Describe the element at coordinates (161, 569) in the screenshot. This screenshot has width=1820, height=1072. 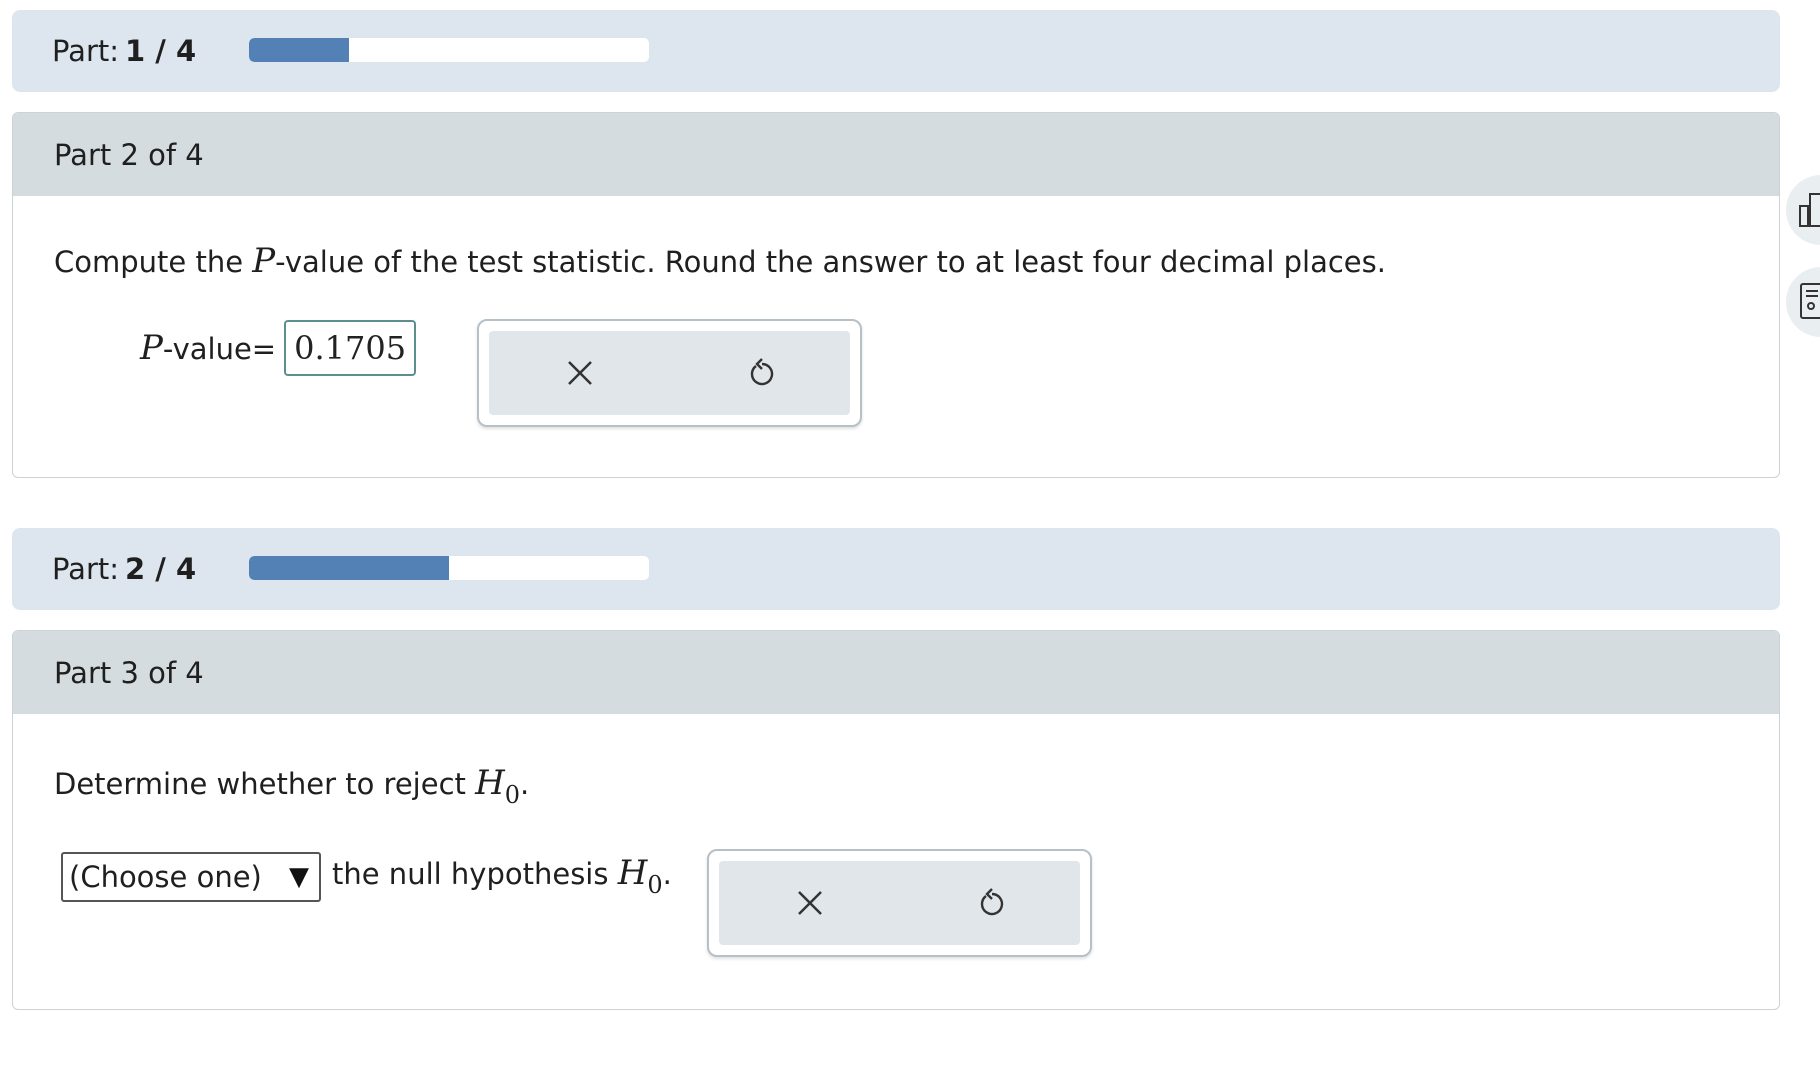
I see `progress-count: 2 / 4` at that location.